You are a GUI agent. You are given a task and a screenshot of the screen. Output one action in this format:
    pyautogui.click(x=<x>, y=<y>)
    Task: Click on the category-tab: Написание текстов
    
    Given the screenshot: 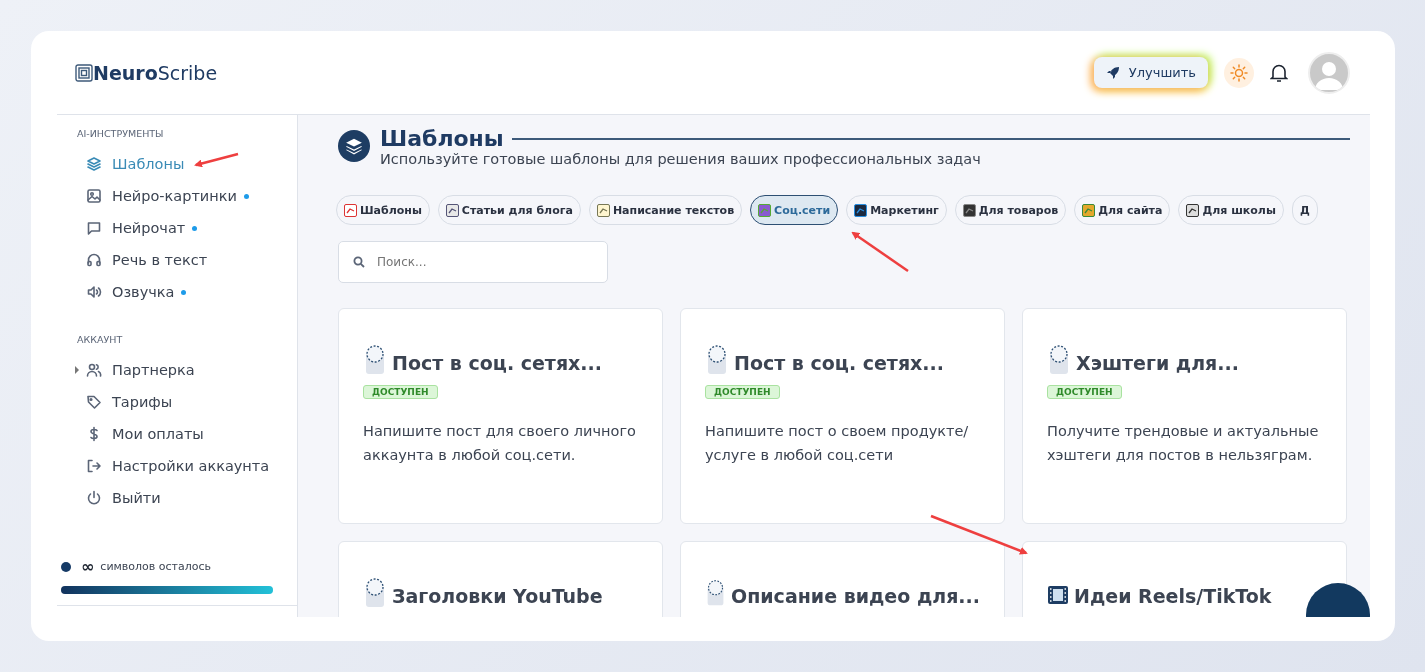 What is the action you would take?
    pyautogui.click(x=665, y=210)
    